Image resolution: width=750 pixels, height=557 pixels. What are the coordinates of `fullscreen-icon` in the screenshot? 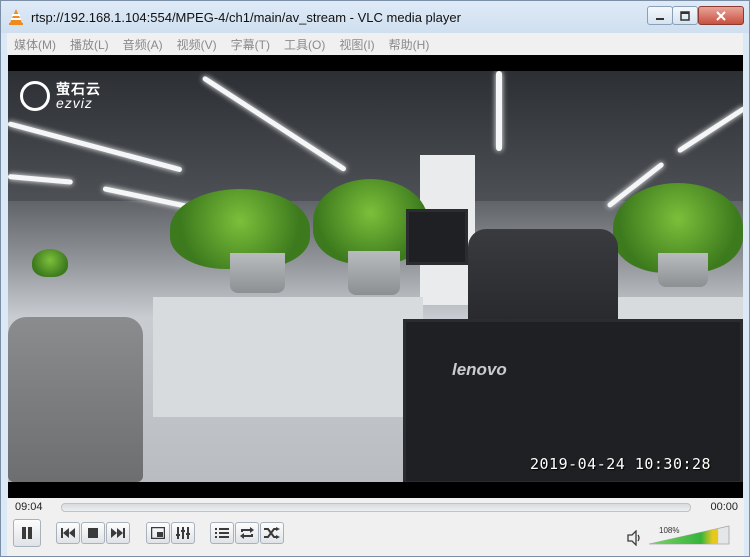 It's located at (158, 533).